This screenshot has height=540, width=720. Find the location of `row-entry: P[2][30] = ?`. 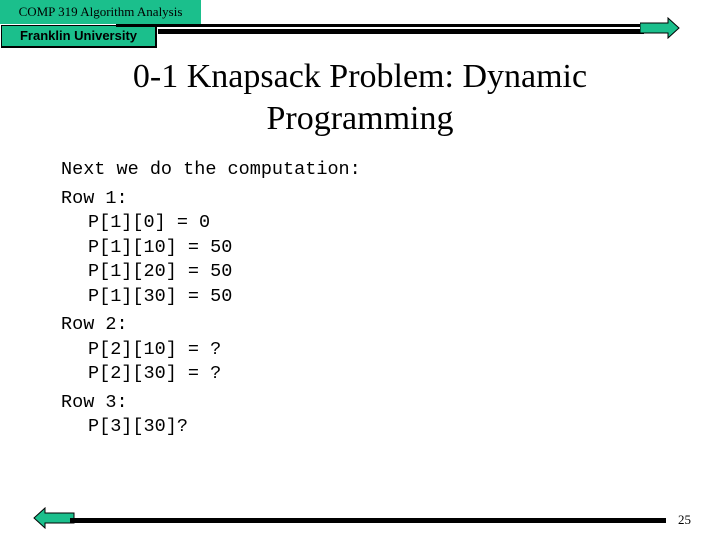

row-entry: P[2][30] = ? is located at coordinates (155, 373).